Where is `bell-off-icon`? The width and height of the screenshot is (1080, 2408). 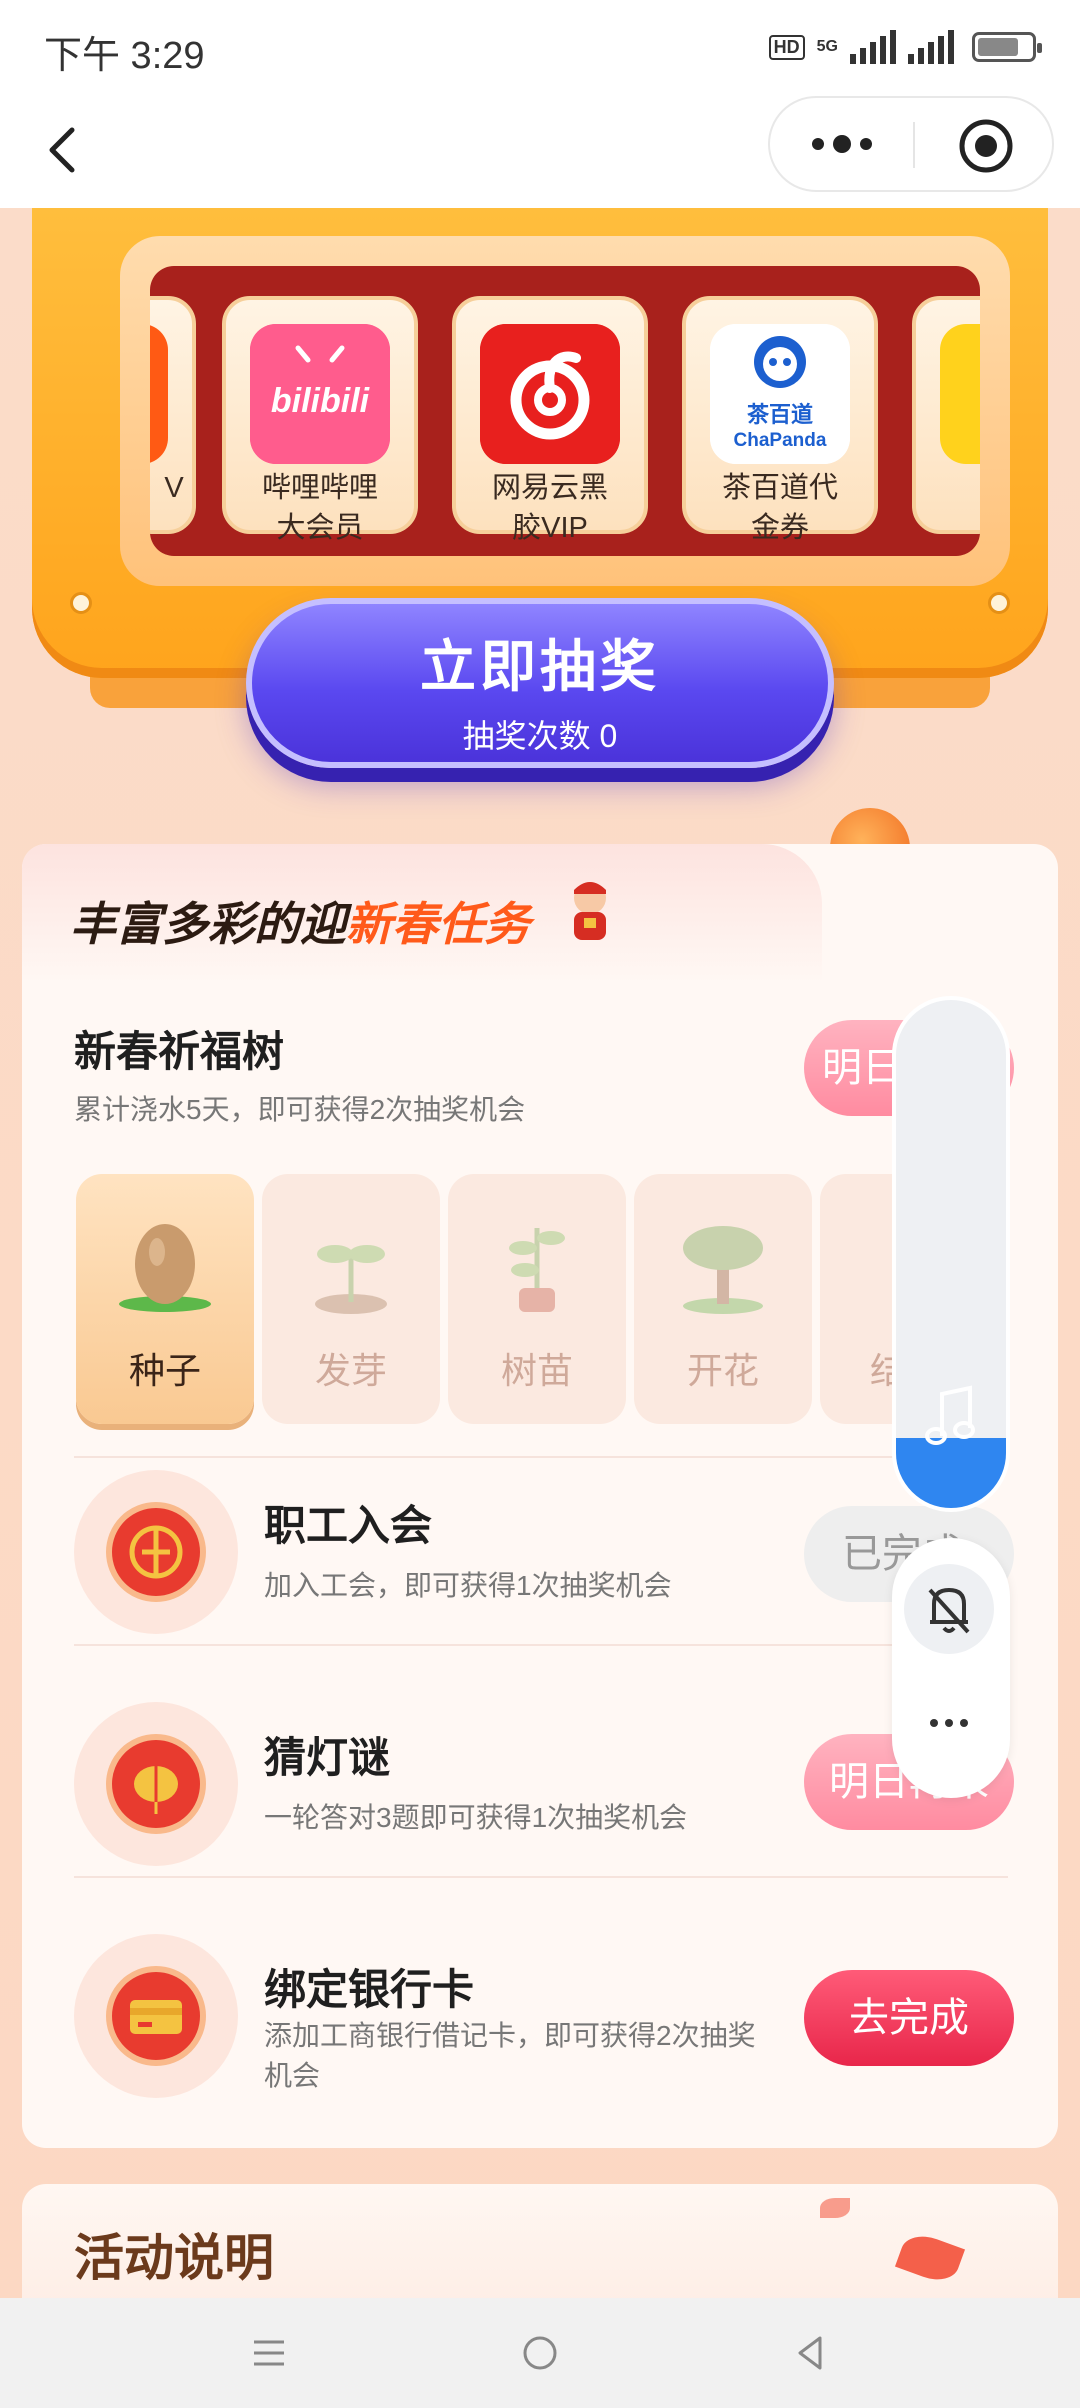
bell-off-icon is located at coordinates (949, 1610).